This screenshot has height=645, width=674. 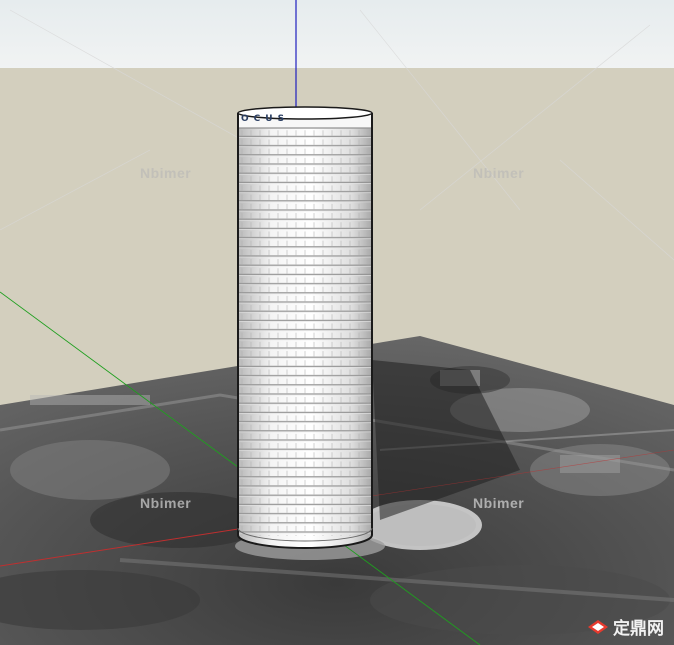 I want to click on watermark-bottom-left: Nbimer, so click(x=166, y=503).